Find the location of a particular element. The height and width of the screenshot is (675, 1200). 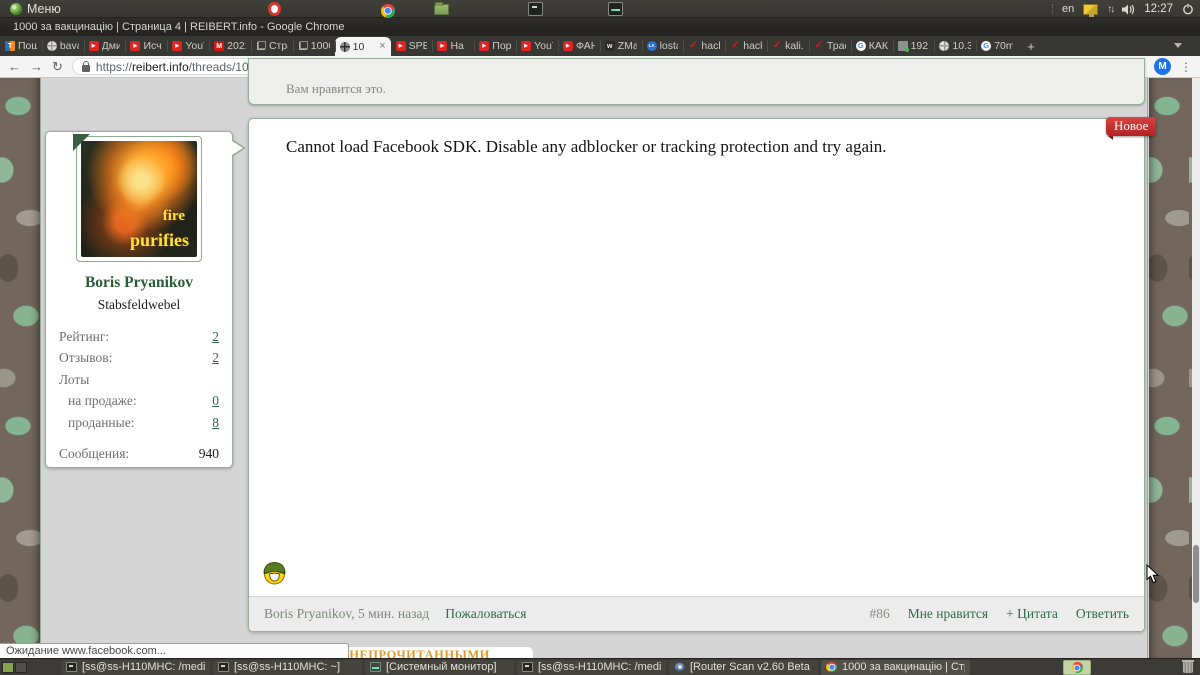

scrollbar is located at coordinates (1196, 368).